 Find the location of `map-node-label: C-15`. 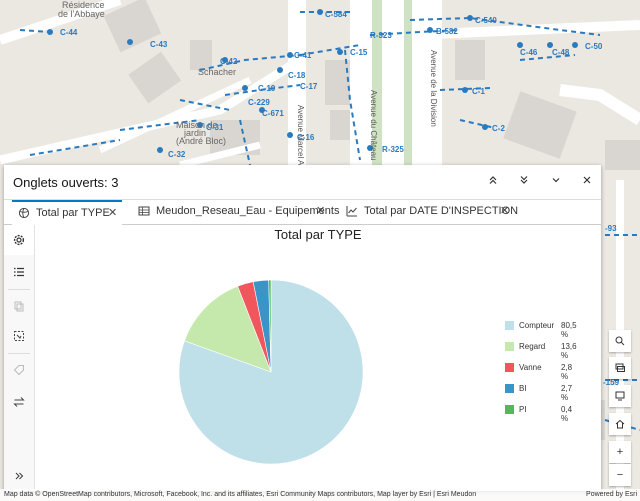

map-node-label: C-15 is located at coordinates (358, 53).